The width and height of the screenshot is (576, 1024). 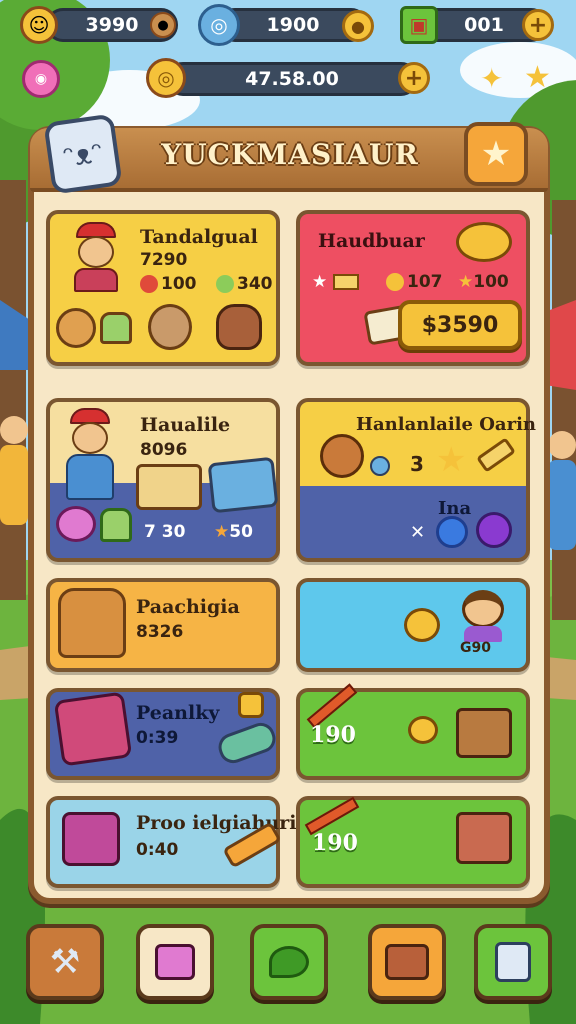 What do you see at coordinates (492, 78) in the screenshot?
I see `sparkle-star-icon: ✦` at bounding box center [492, 78].